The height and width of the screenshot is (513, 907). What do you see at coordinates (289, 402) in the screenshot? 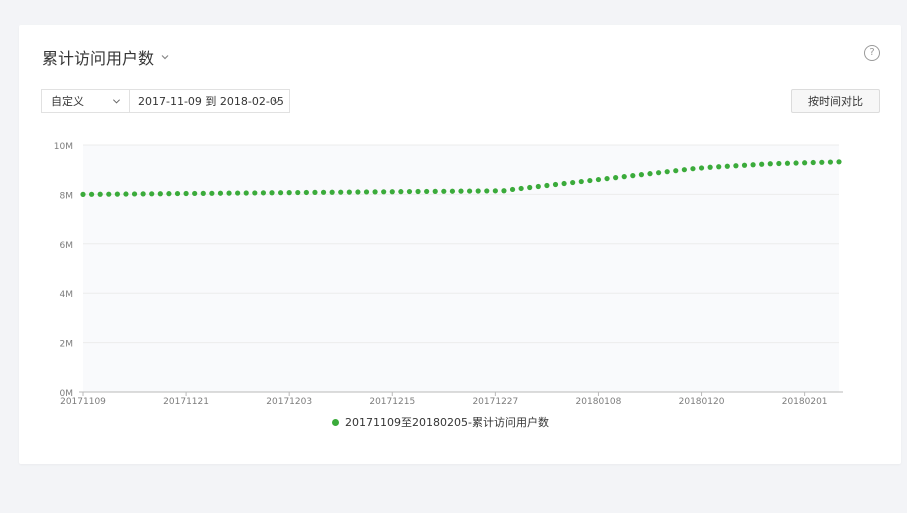
I see `x-tick-label: 20171203` at bounding box center [289, 402].